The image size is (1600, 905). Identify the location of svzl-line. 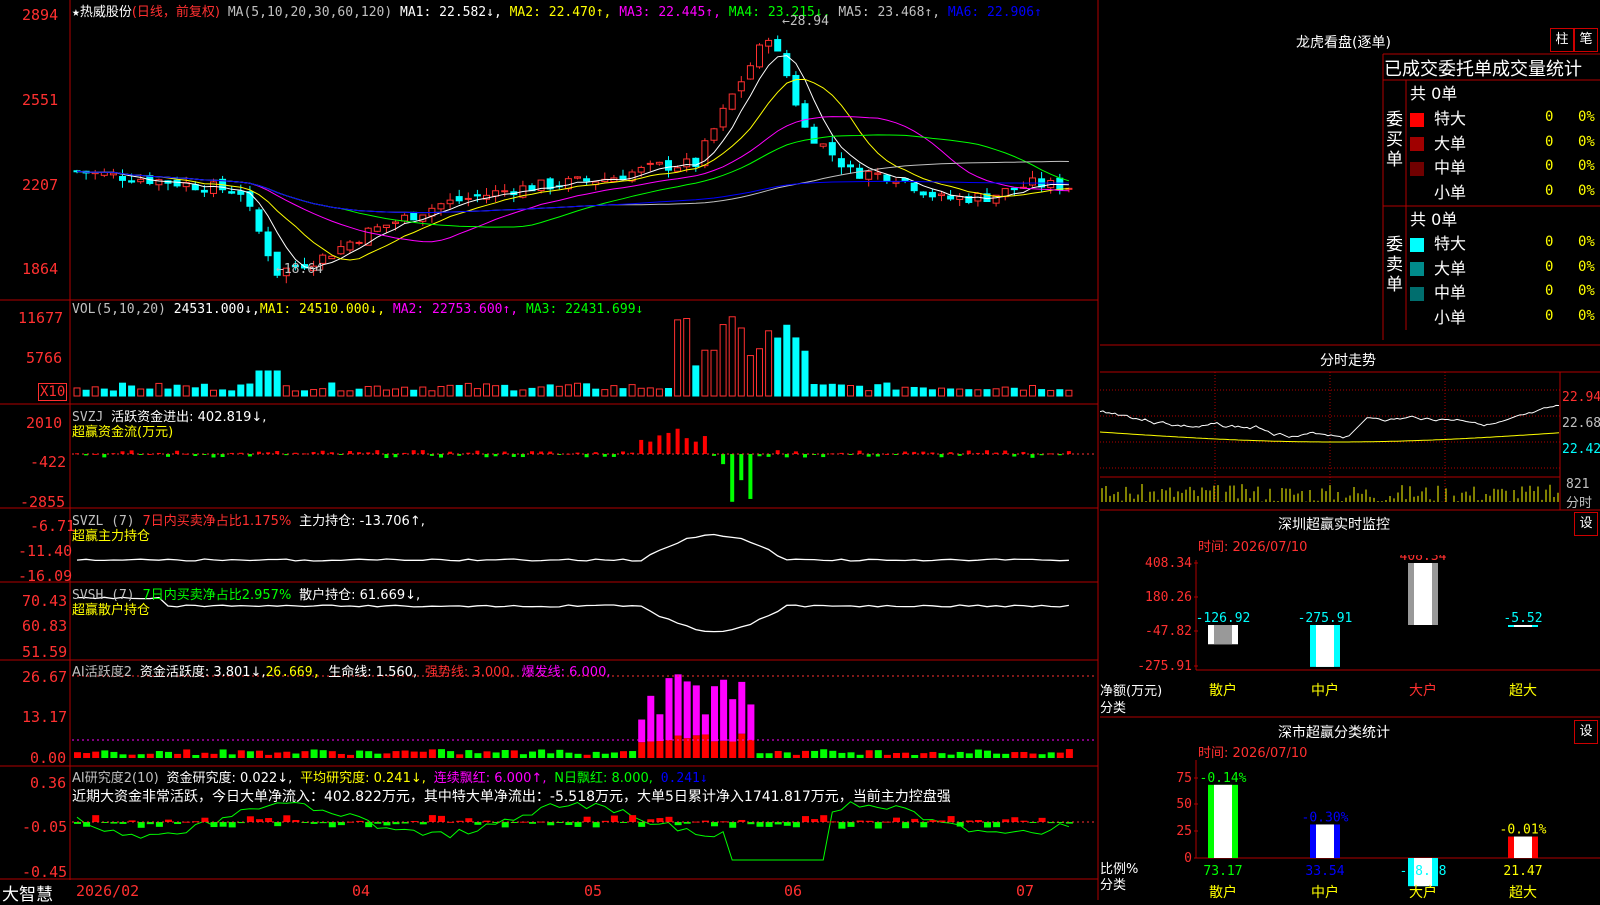
(572, 547).